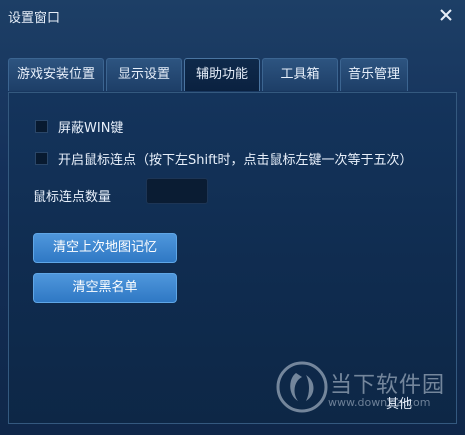  What do you see at coordinates (374, 74) in the screenshot?
I see `tab-music-management: 音乐管理` at bounding box center [374, 74].